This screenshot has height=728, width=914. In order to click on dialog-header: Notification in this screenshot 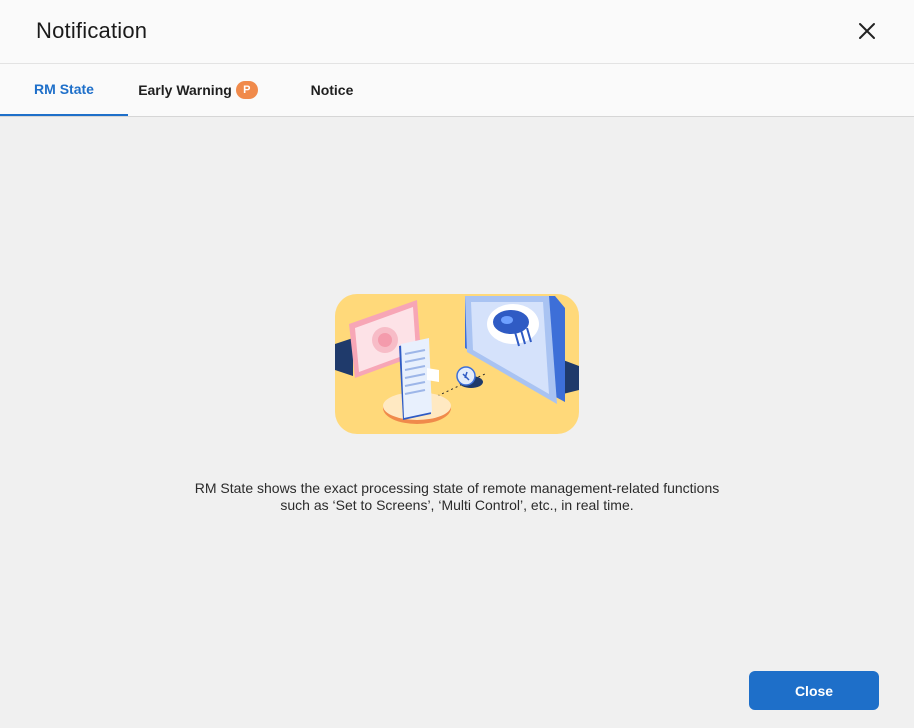, I will do `click(457, 32)`.